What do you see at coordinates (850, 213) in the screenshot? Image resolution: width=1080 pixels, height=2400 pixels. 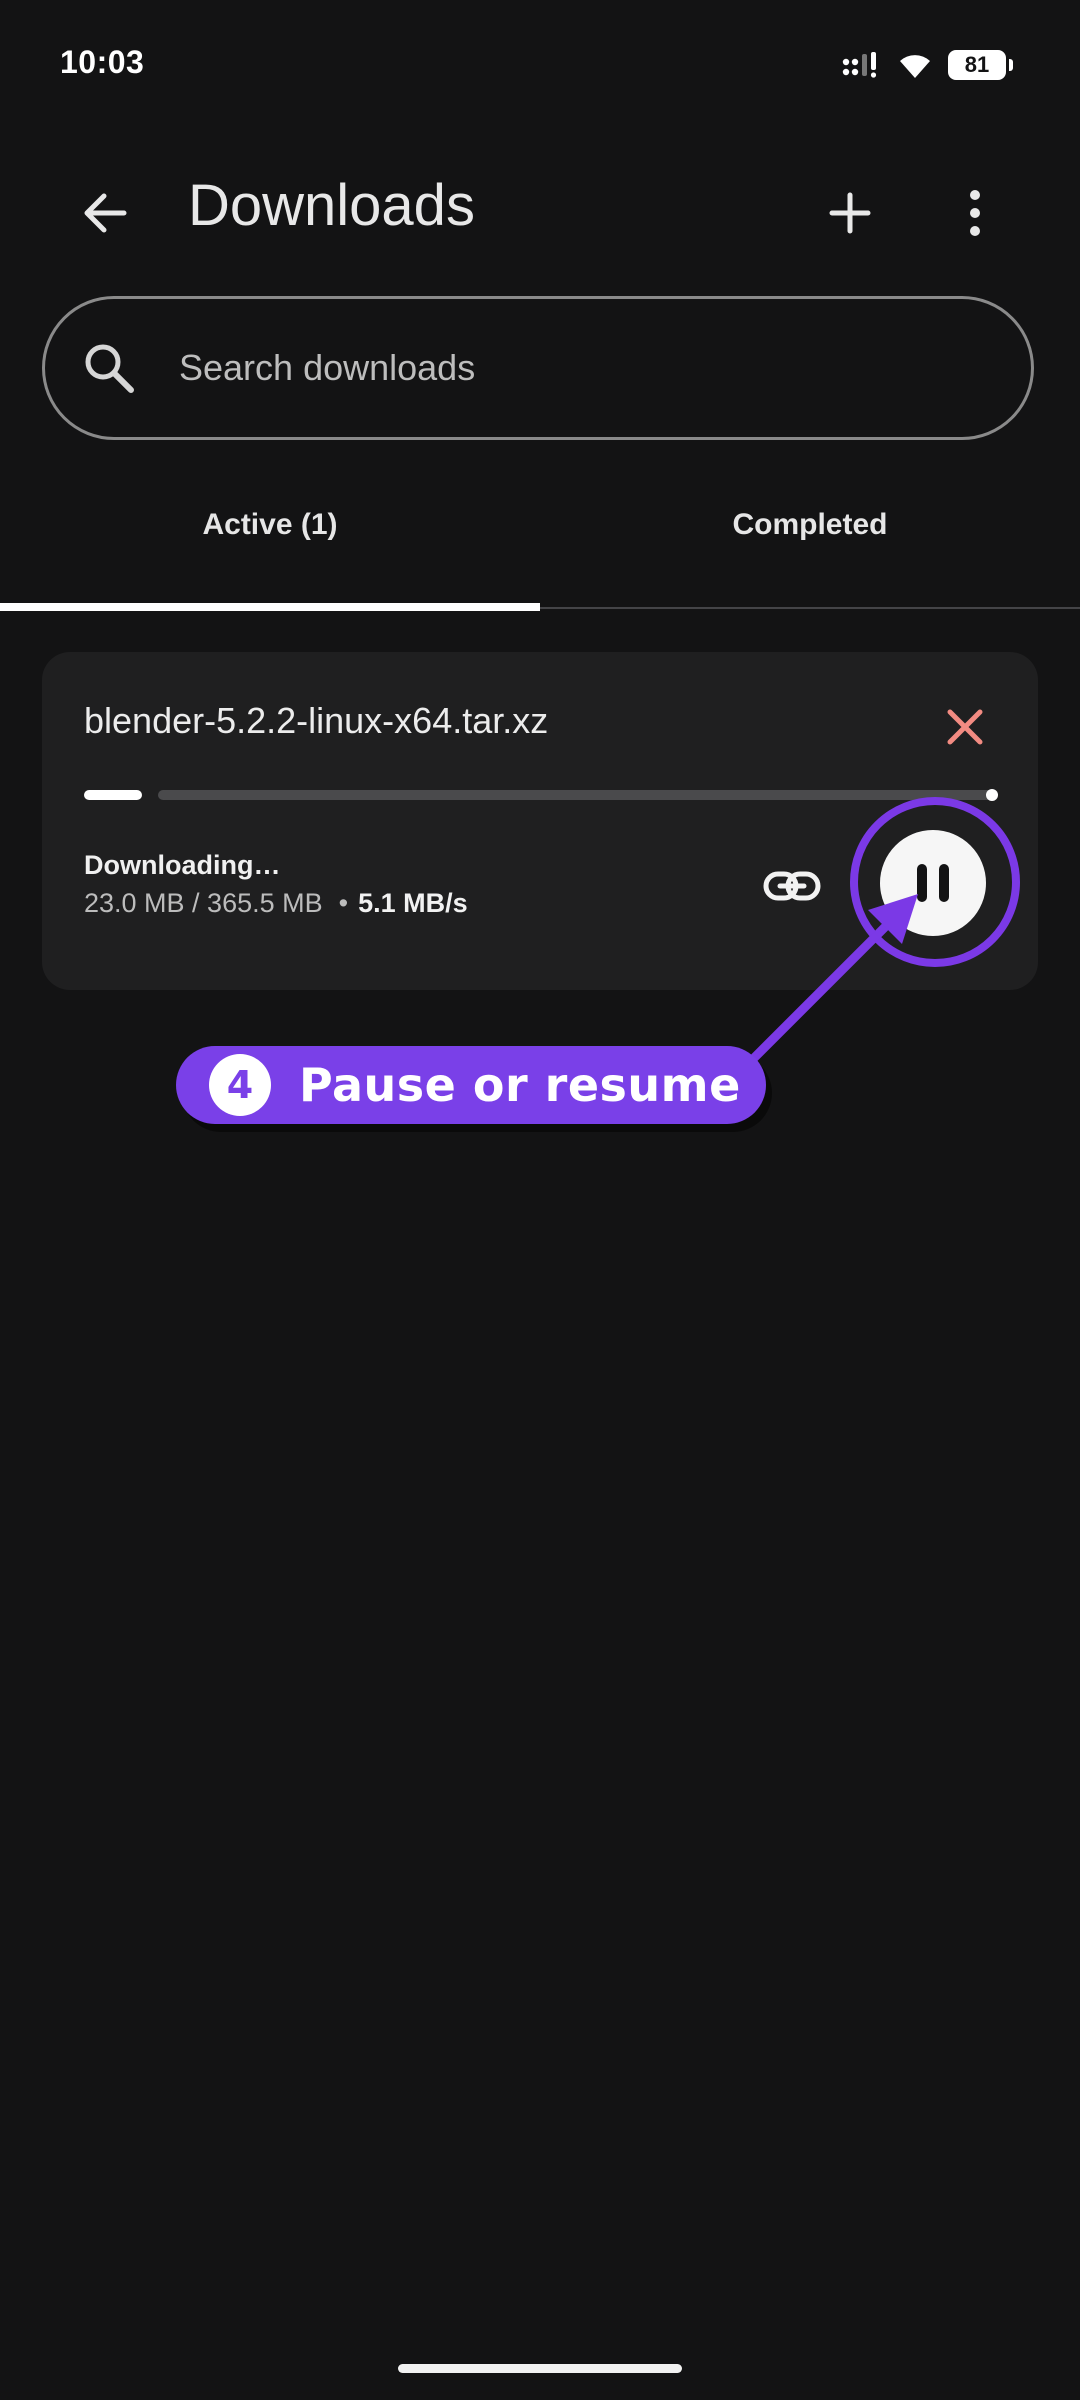 I see `plus-icon` at bounding box center [850, 213].